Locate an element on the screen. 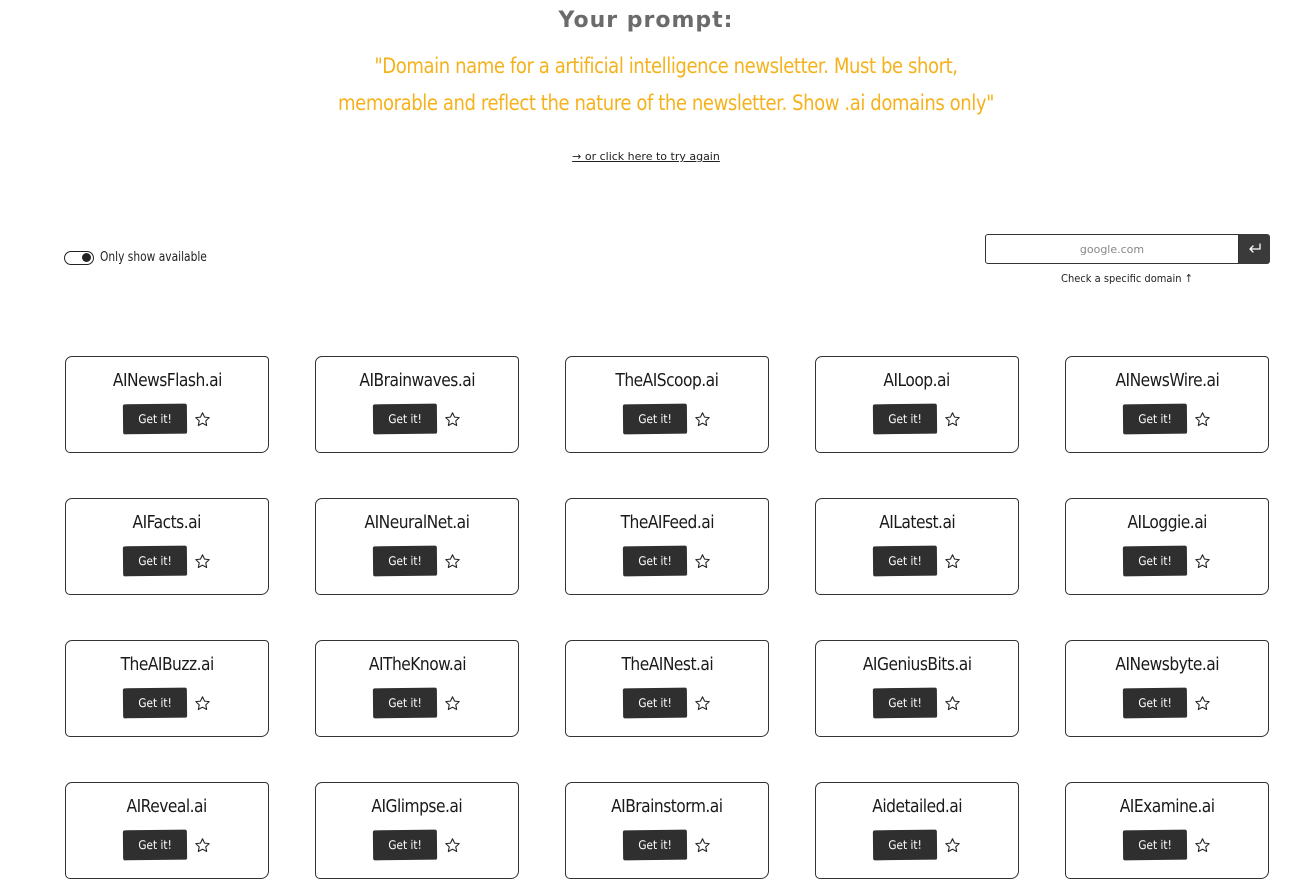  domain-card: AINewsWire.ai Get it! is located at coordinates (1167, 404).